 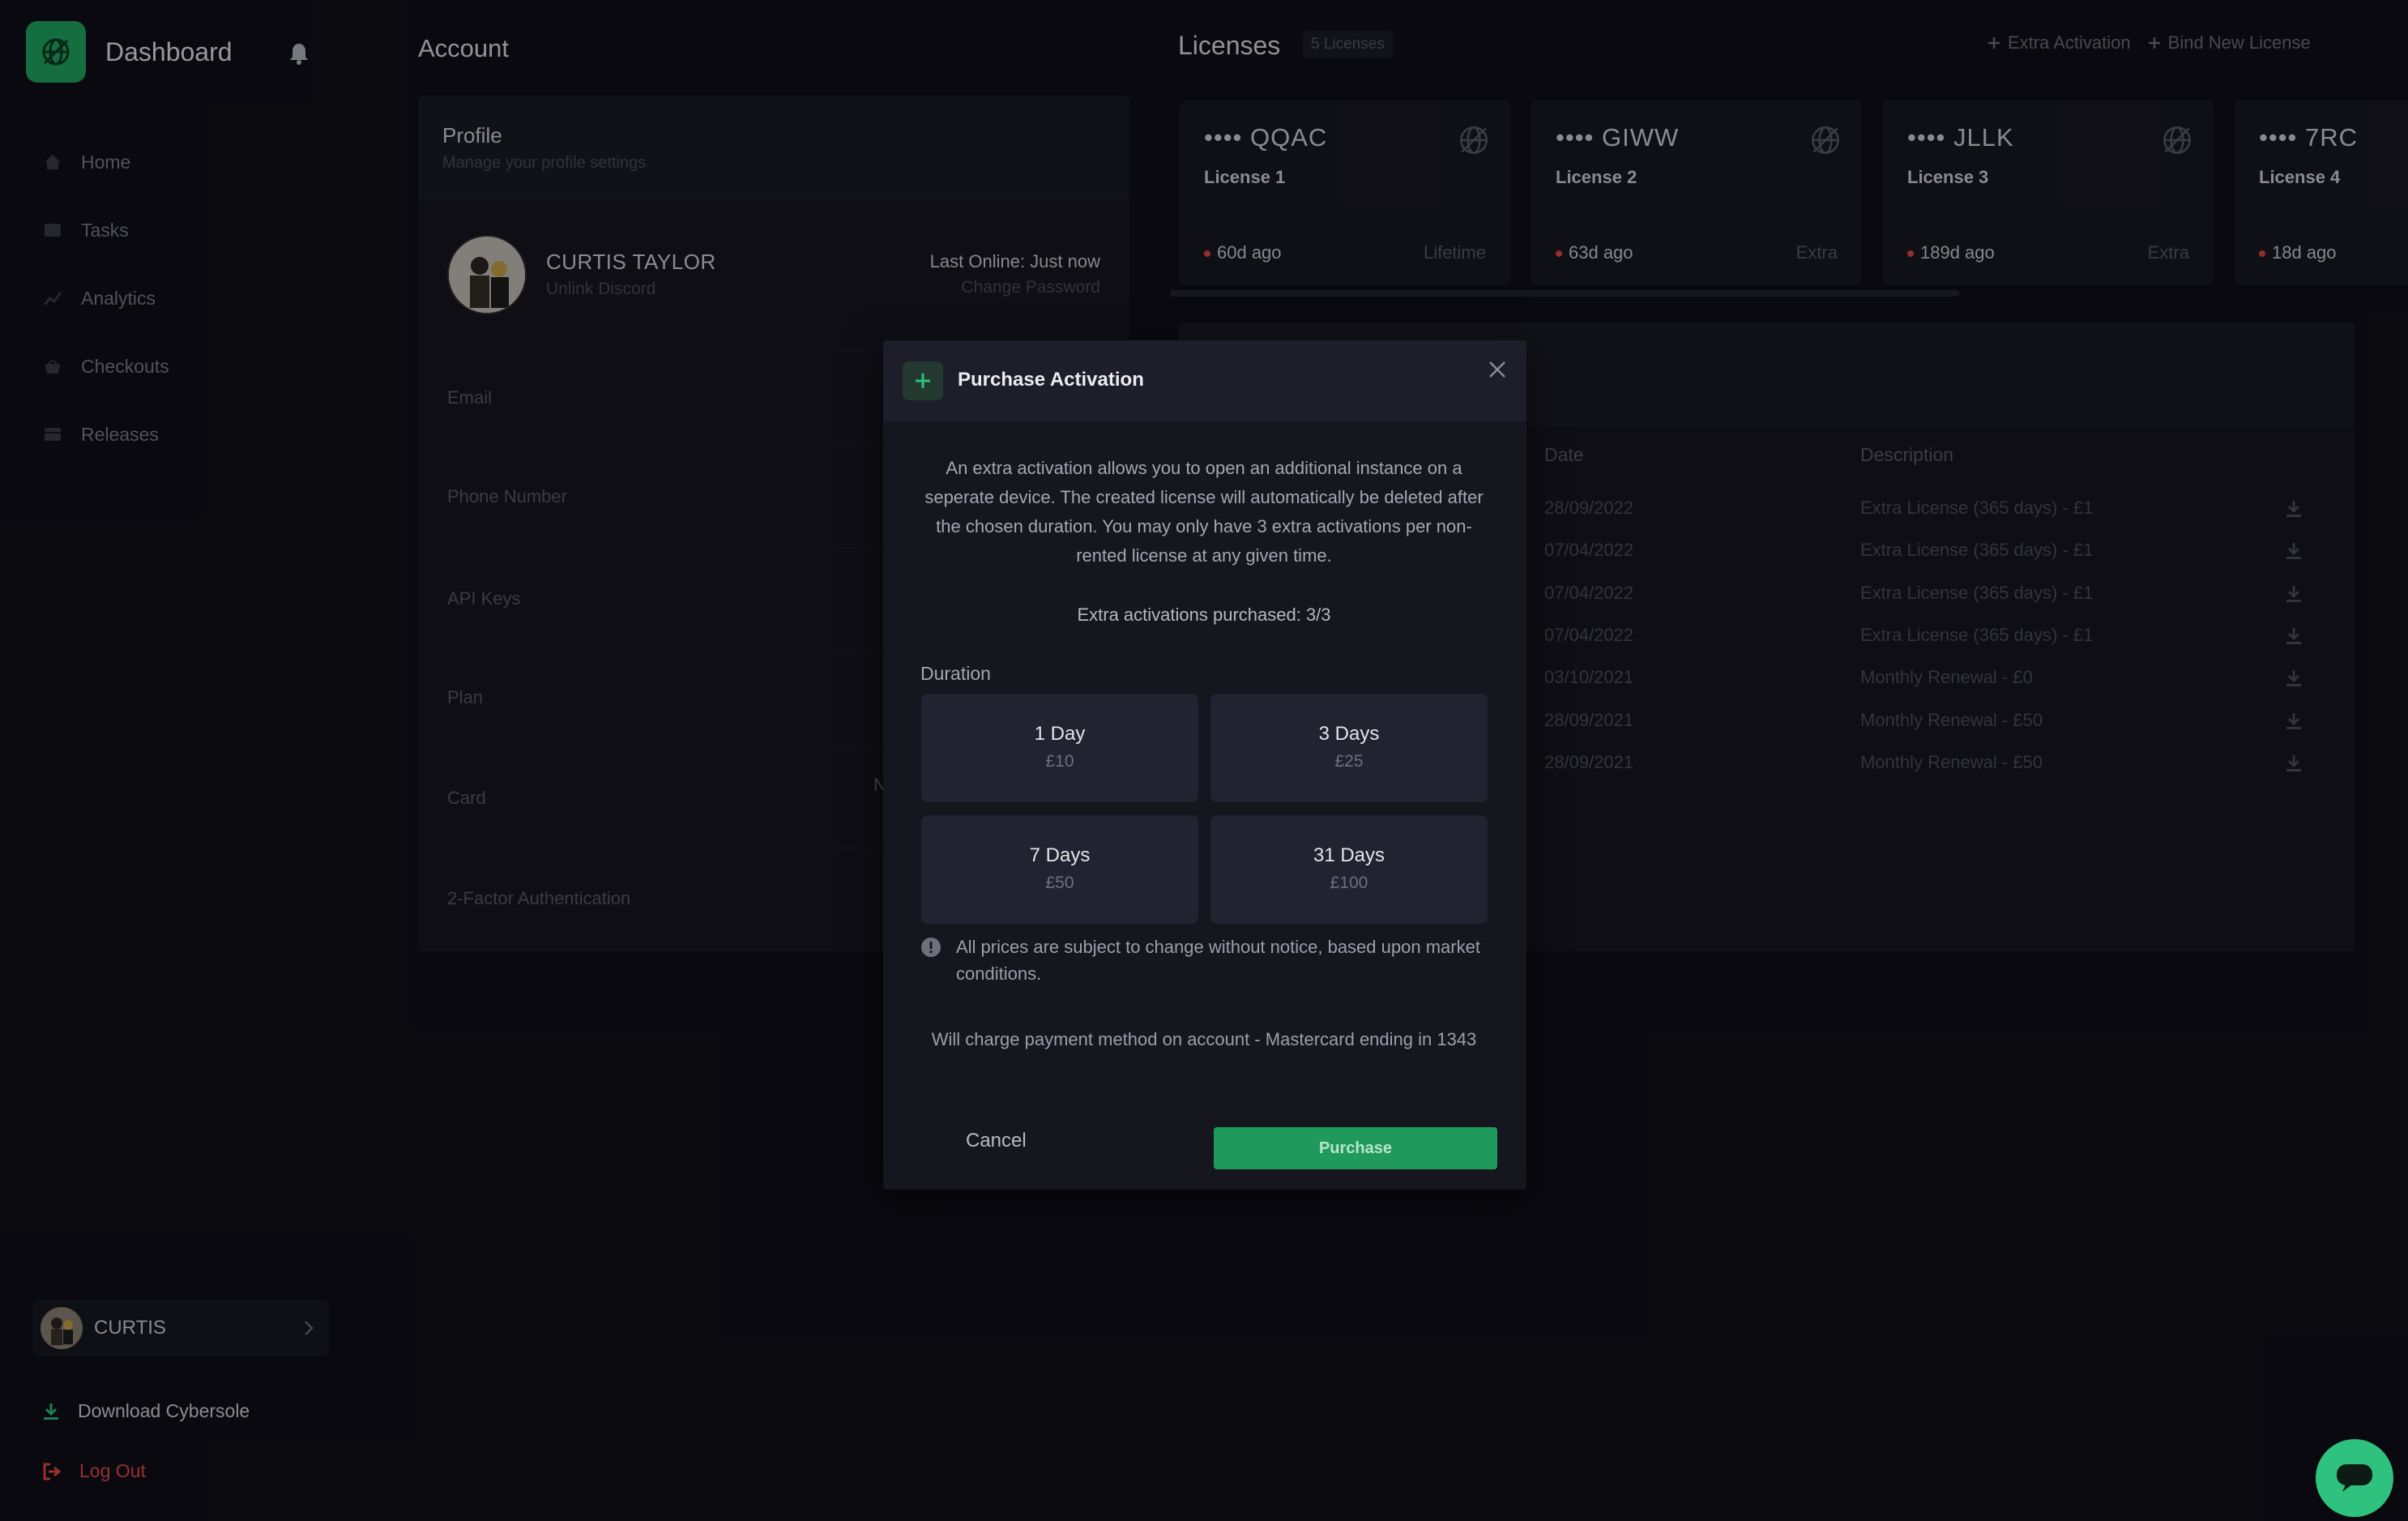 What do you see at coordinates (1349, 748) in the screenshot?
I see `duration-option-3-days: 3 Days £25` at bounding box center [1349, 748].